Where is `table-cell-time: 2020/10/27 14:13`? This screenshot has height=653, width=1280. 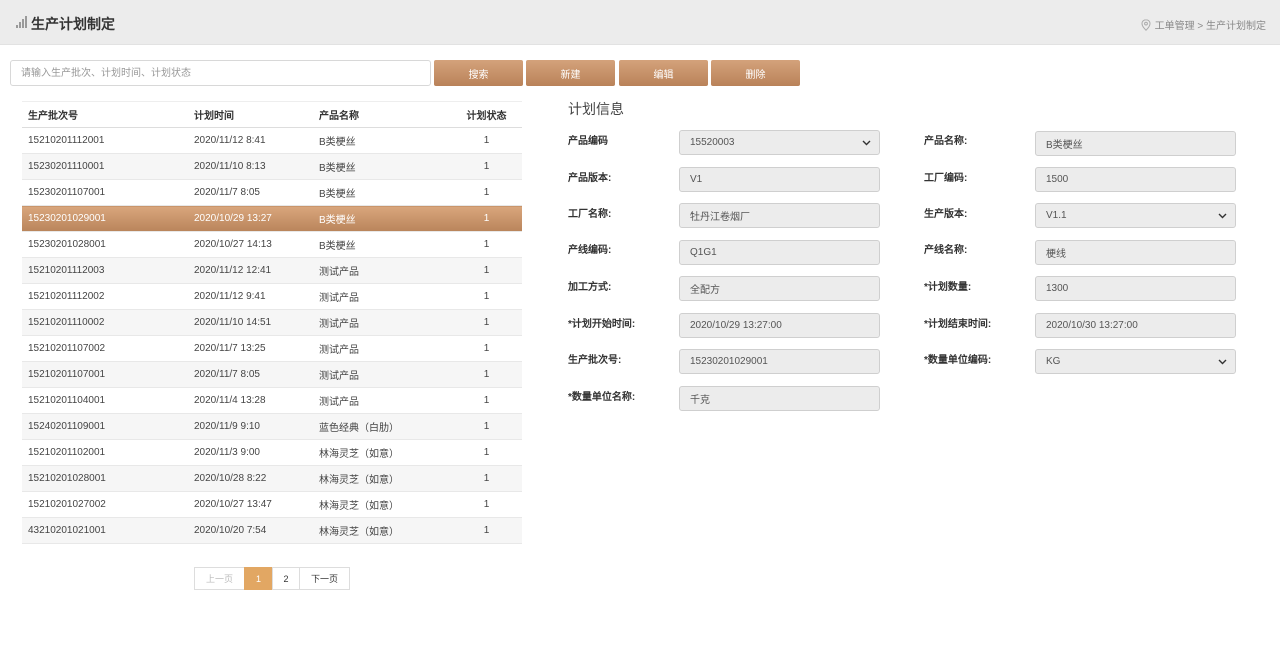 table-cell-time: 2020/10/27 14:13 is located at coordinates (250, 244).